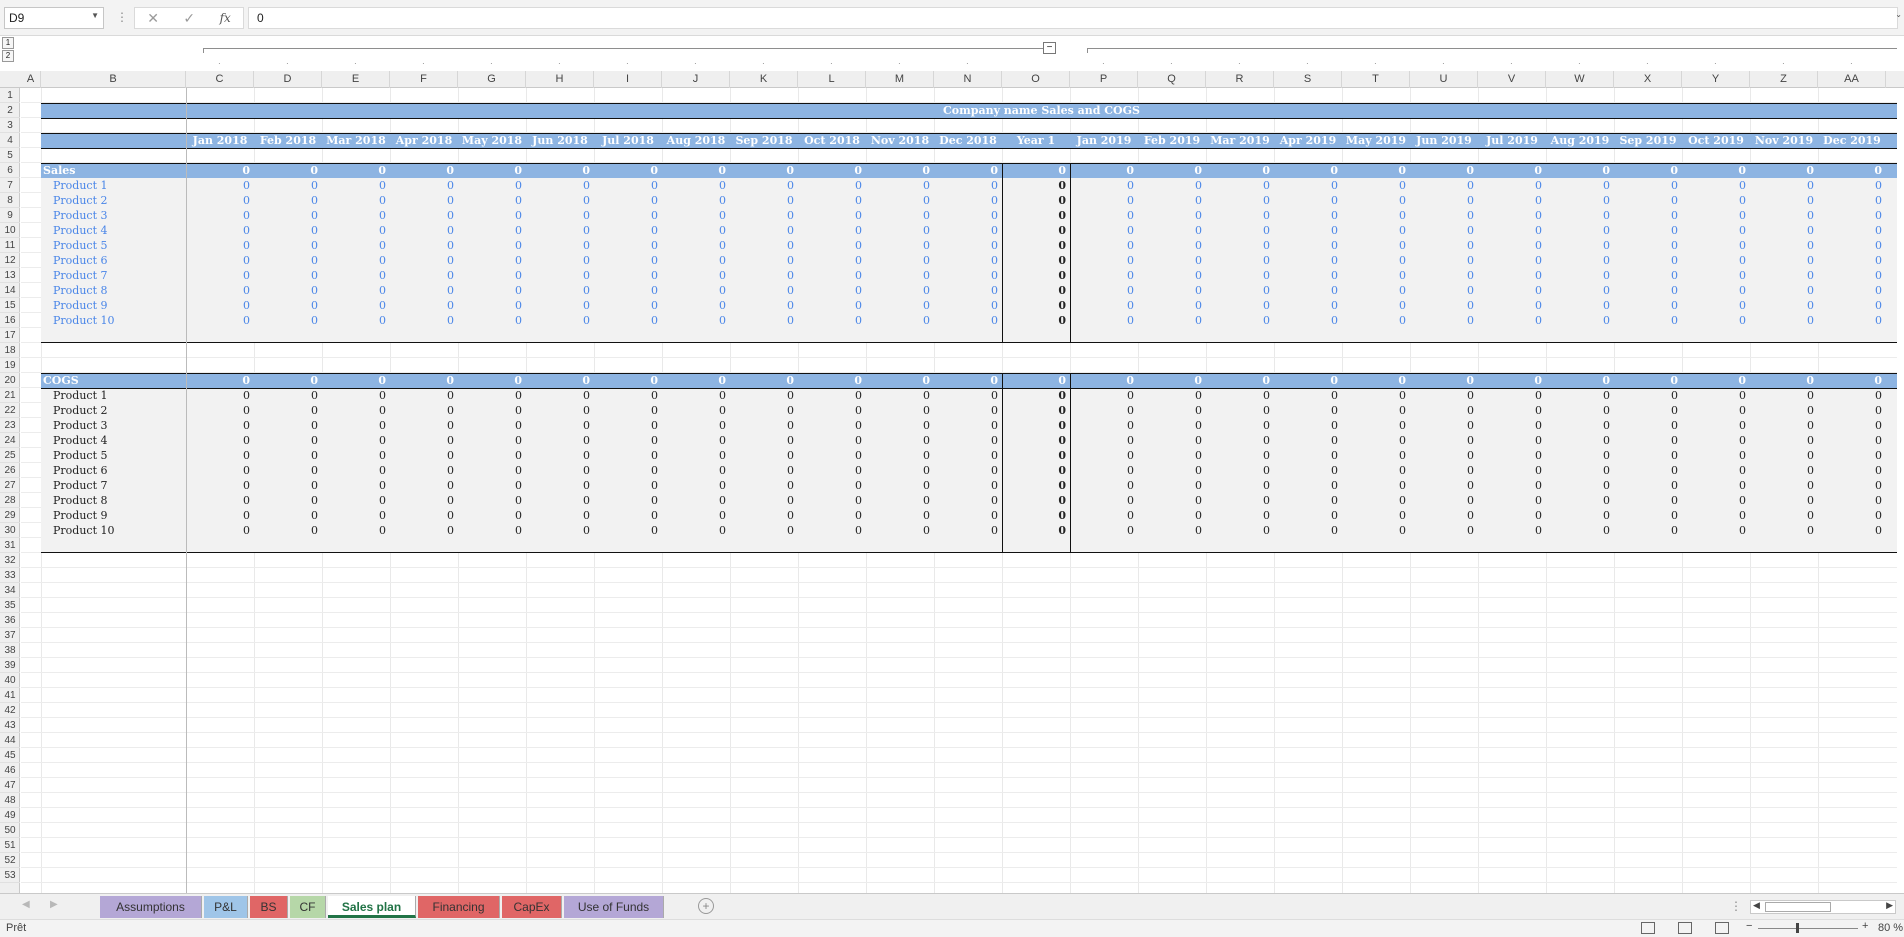  I want to click on row-header-41: 41, so click(10, 695).